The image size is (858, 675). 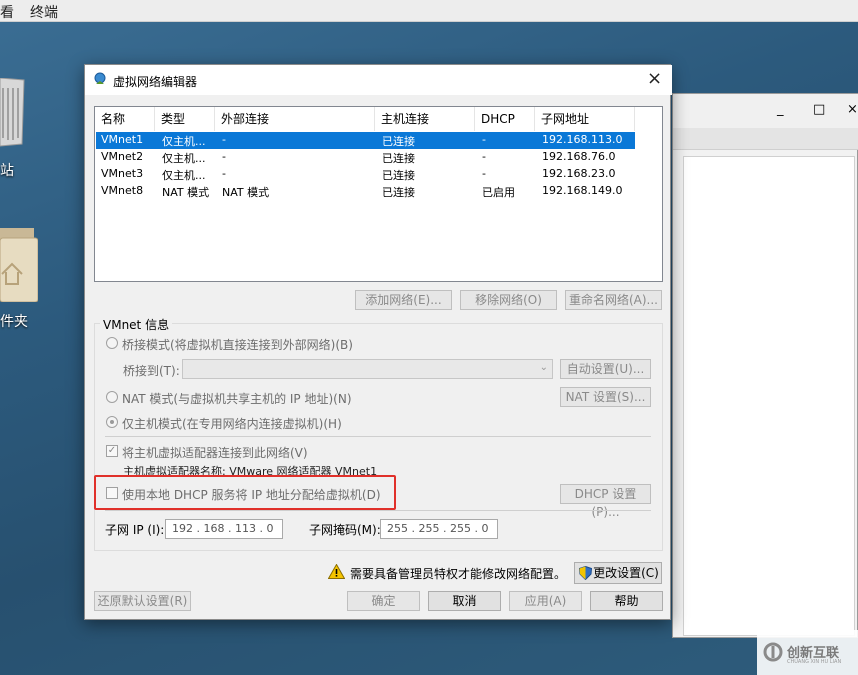 What do you see at coordinates (439, 529) in the screenshot?
I see `subnet-mask-input: 255 . 255 . 255 . 0` at bounding box center [439, 529].